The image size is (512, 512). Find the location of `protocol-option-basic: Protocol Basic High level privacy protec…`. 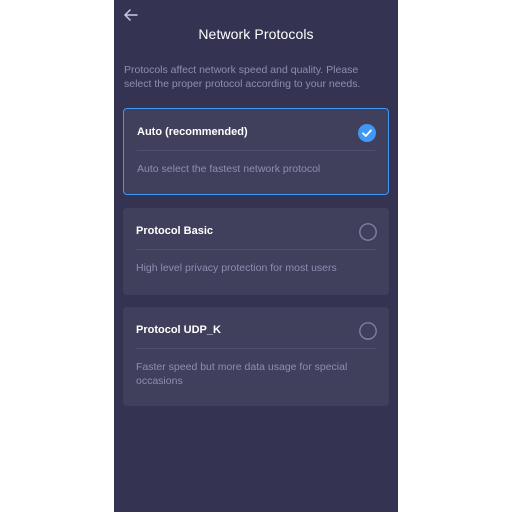

protocol-option-basic: Protocol Basic High level privacy protec… is located at coordinates (256, 251).